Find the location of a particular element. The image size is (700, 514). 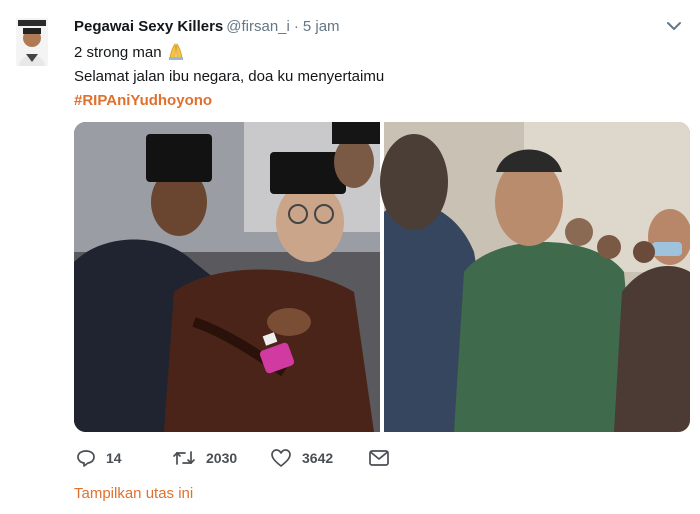

show-thread-link: Tampilkan utas ini is located at coordinates (133, 493).